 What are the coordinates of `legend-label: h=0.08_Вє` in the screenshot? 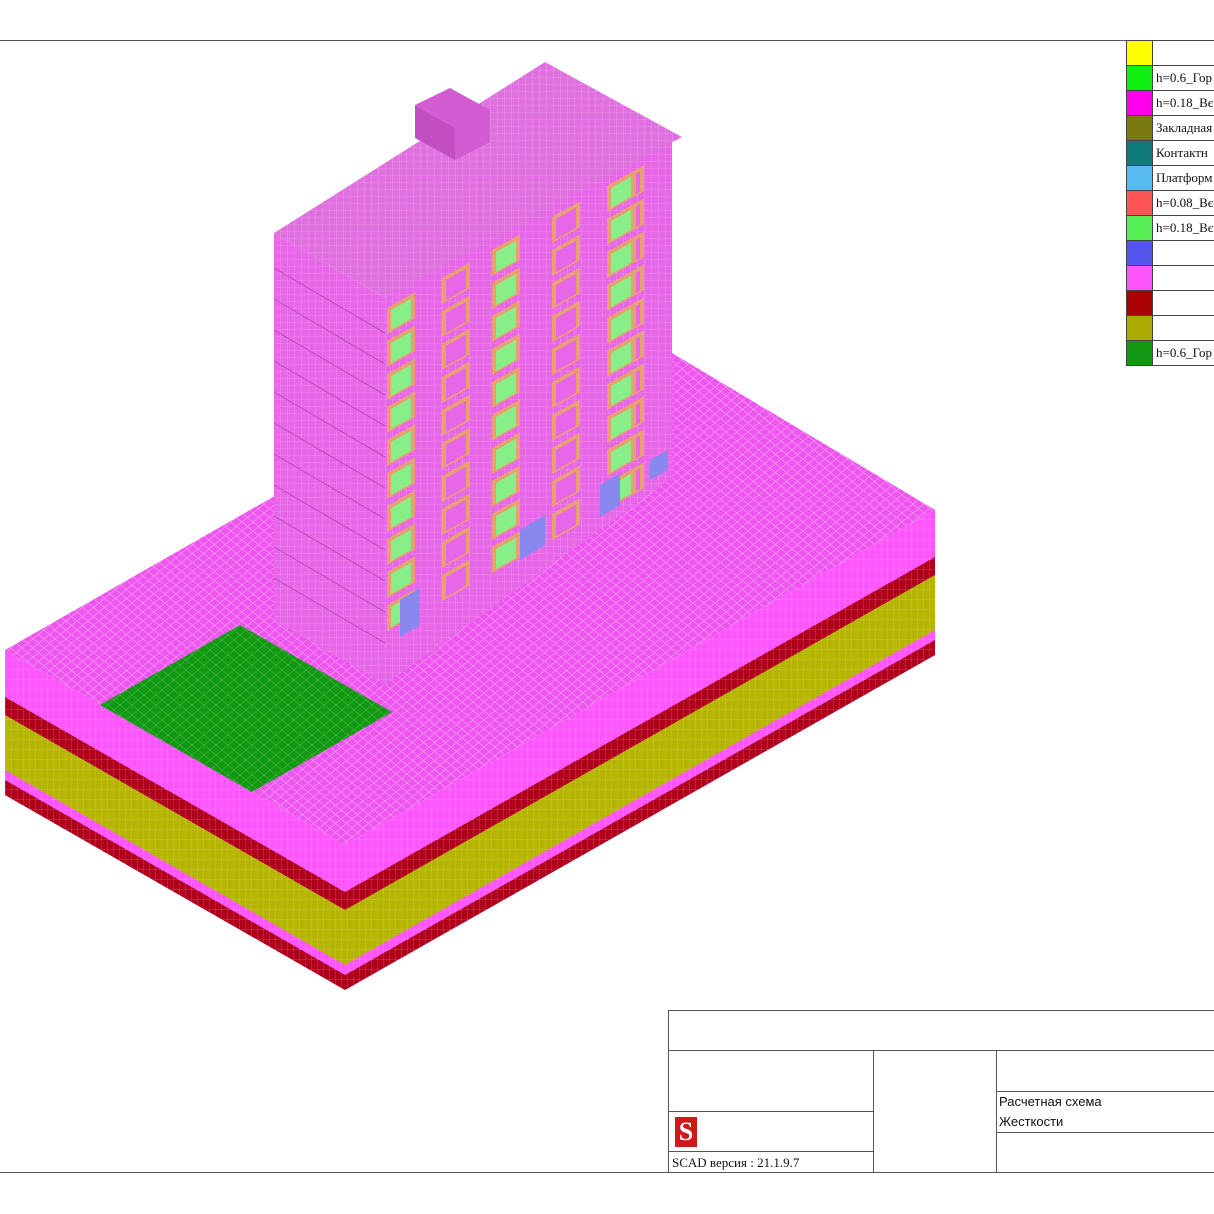 It's located at (1185, 202).